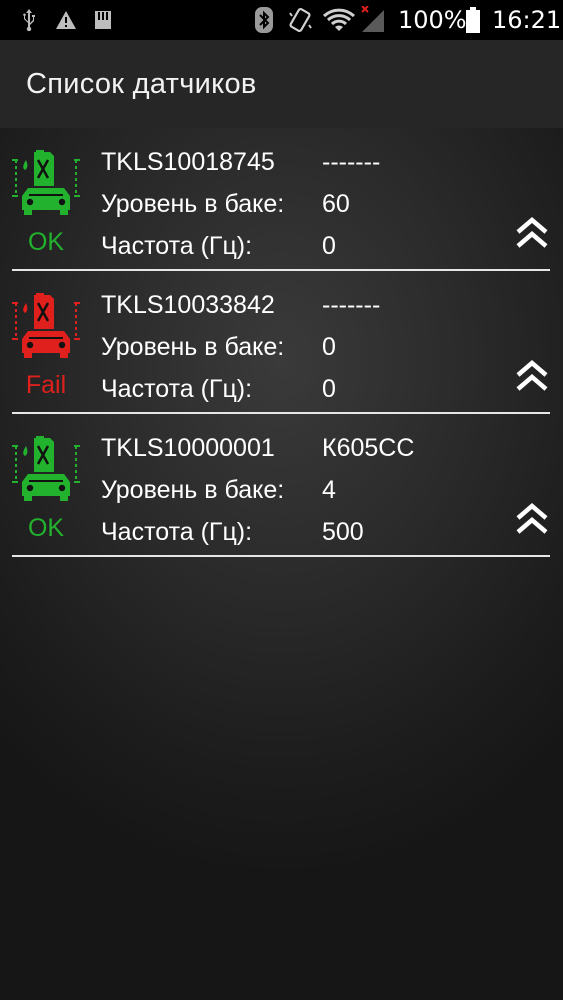 This screenshot has height=1000, width=563. I want to click on battery-icon, so click(473, 20).